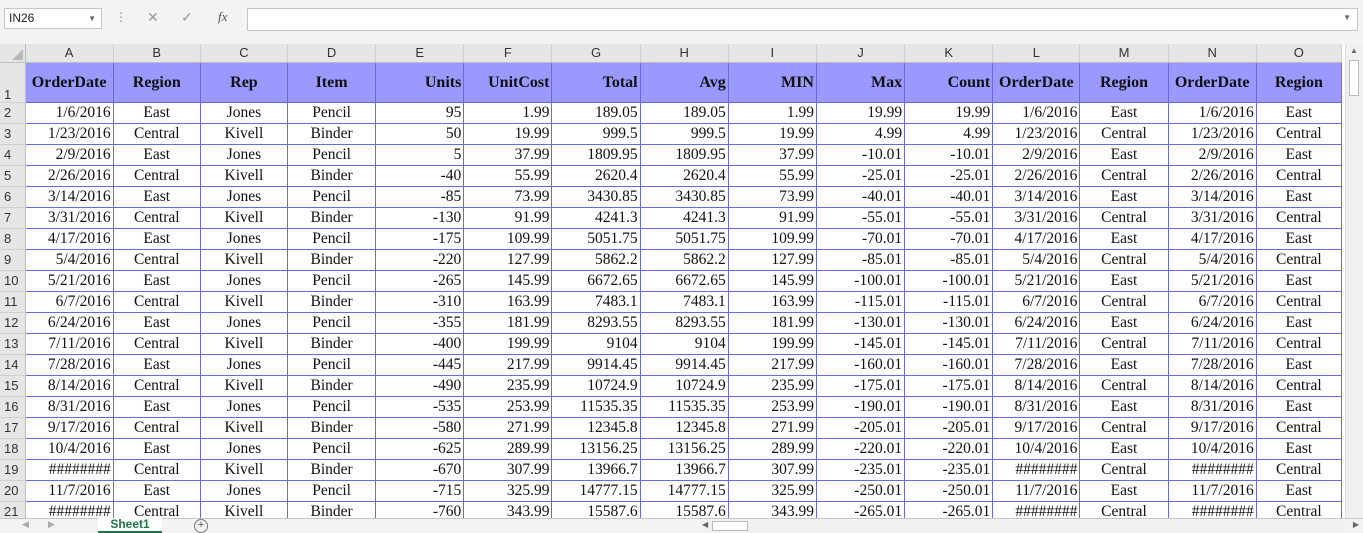 The width and height of the screenshot is (1363, 533). I want to click on cell: 7483.1, so click(684, 302).